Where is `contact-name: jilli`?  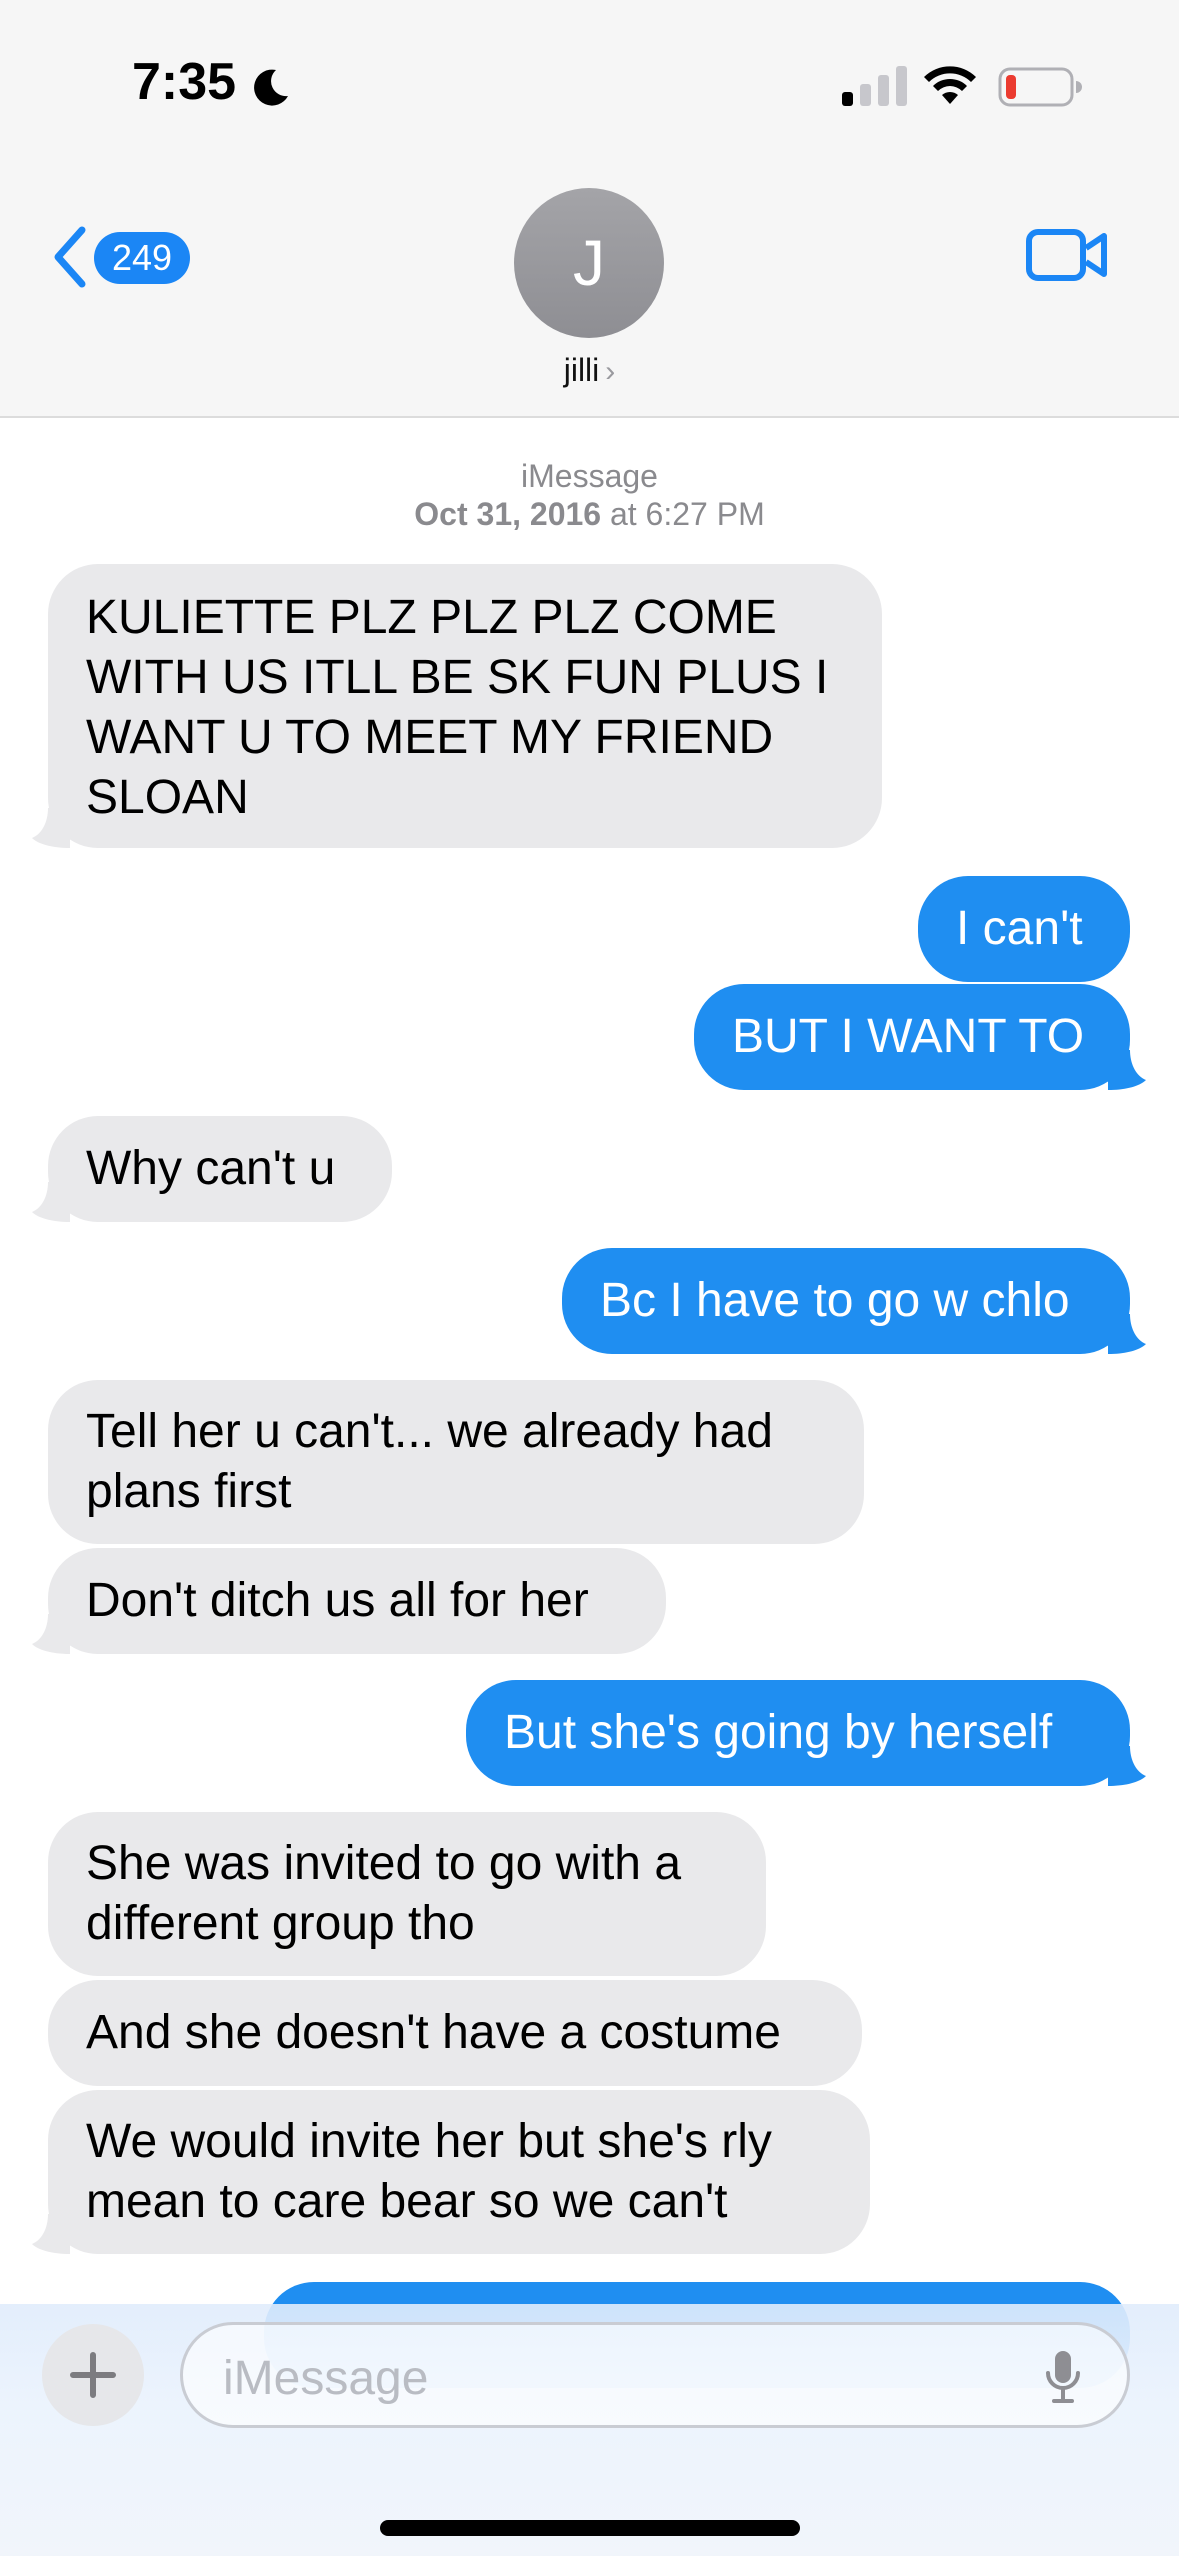
contact-name: jilli is located at coordinates (581, 370).